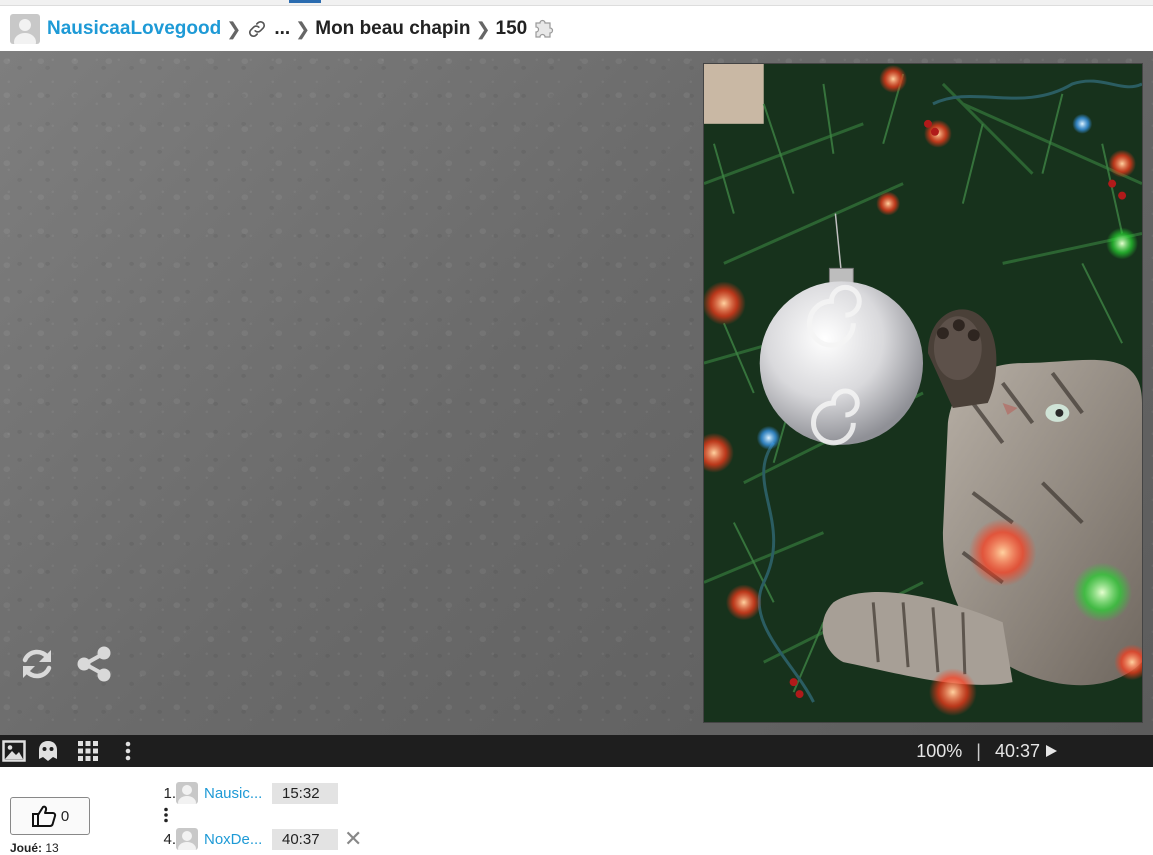  Describe the element at coordinates (88, 751) in the screenshot. I see `grid-icon` at that location.